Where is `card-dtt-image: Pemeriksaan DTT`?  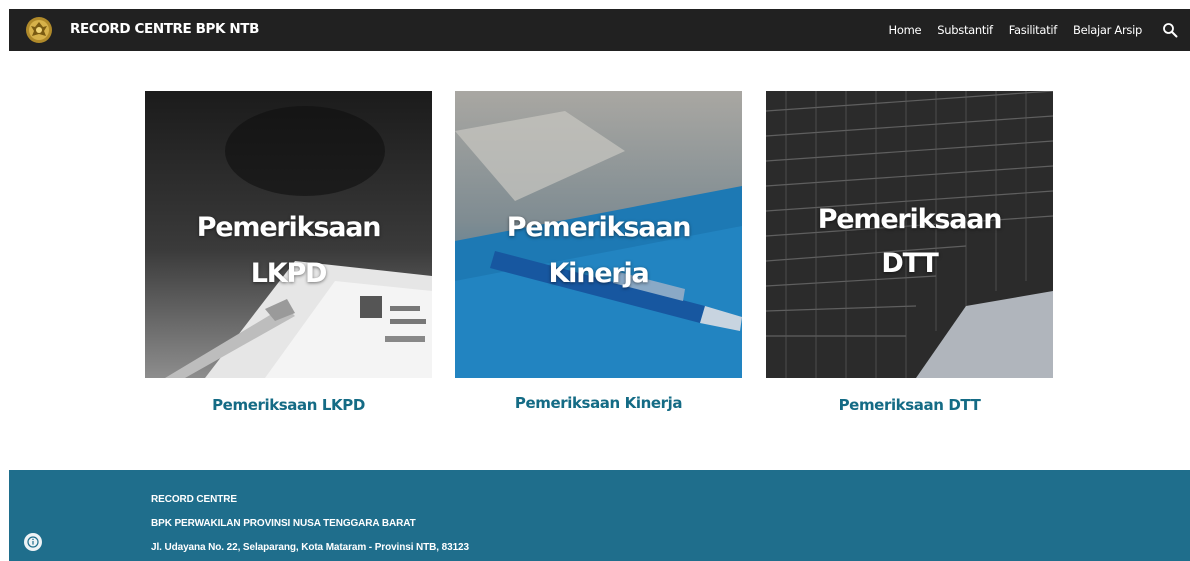
card-dtt-image: Pemeriksaan DTT is located at coordinates (909, 234).